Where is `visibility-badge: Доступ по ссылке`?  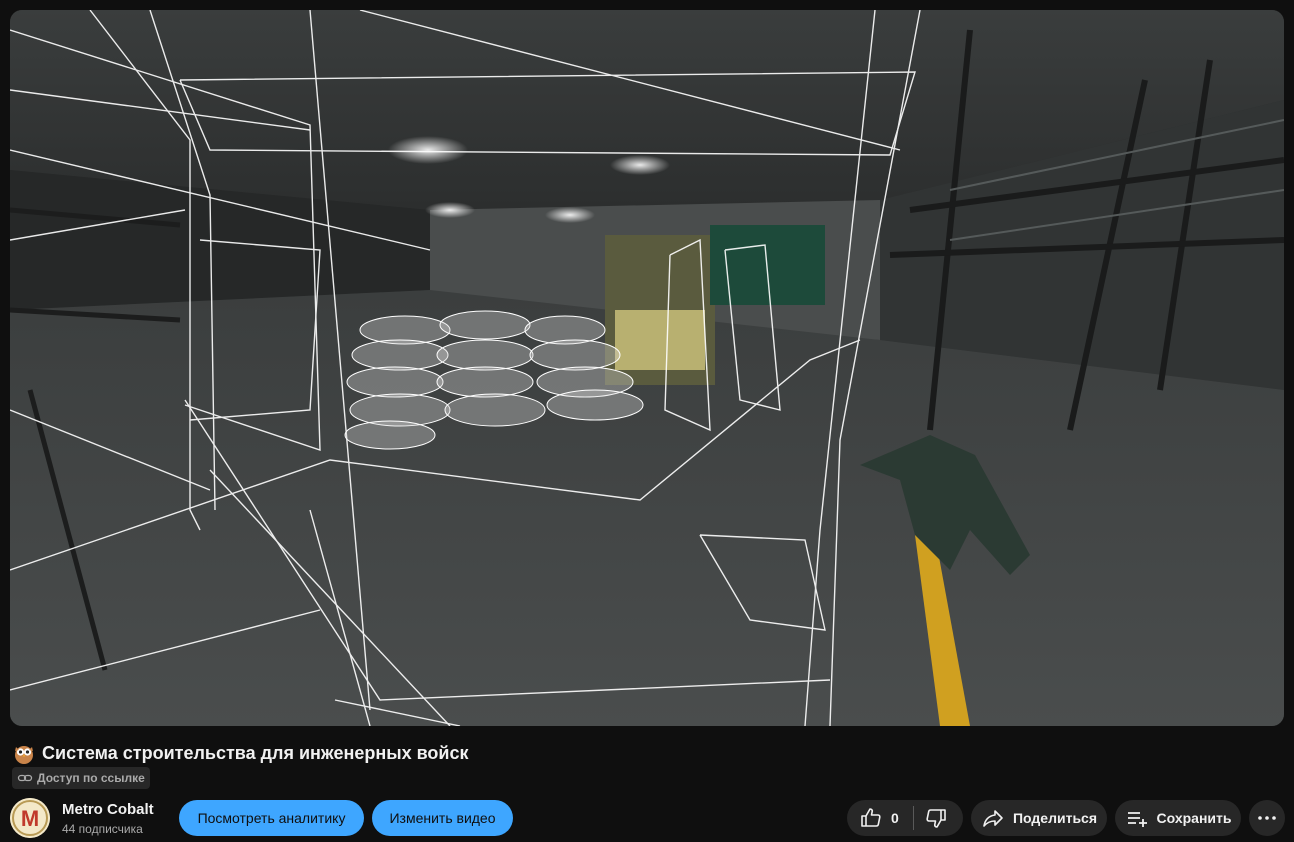 visibility-badge: Доступ по ссылке is located at coordinates (81, 778).